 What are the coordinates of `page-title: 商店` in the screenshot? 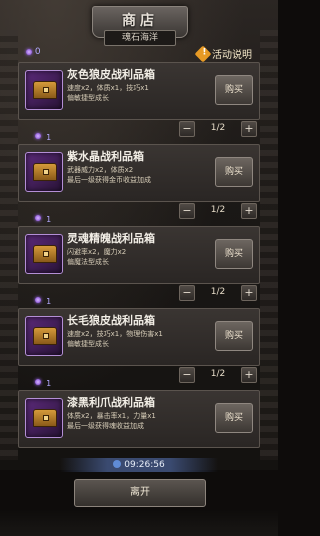 It's located at (140, 21).